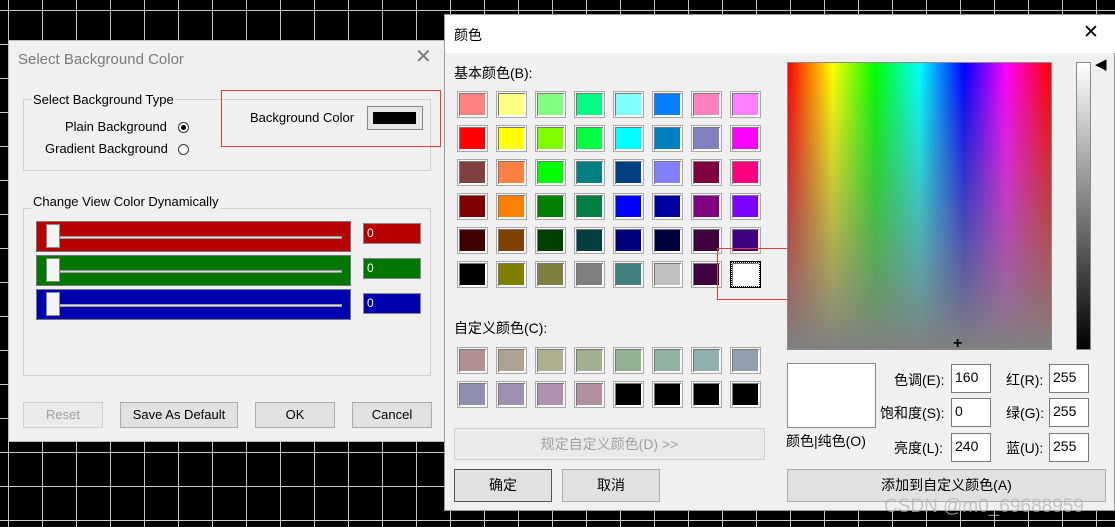 This screenshot has width=1115, height=527. Describe the element at coordinates (971, 447) in the screenshot. I see `luminance-input: 240` at that location.